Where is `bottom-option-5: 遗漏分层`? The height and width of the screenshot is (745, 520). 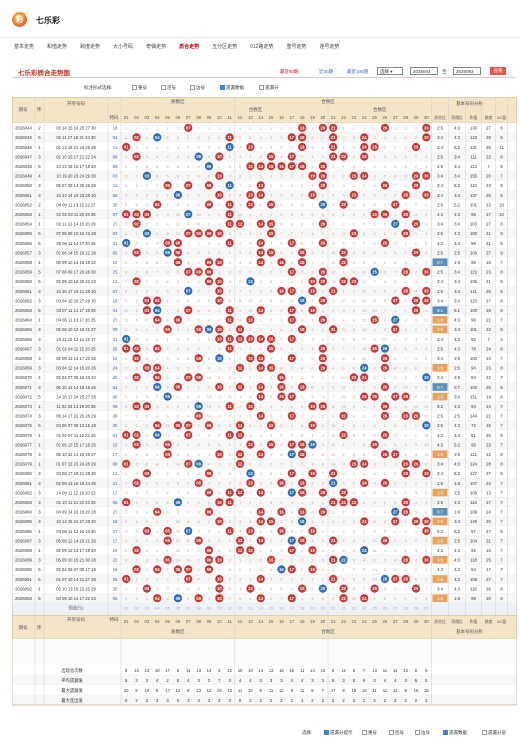 bottom-option-5: 遗漏分层 is located at coordinates (494, 733).